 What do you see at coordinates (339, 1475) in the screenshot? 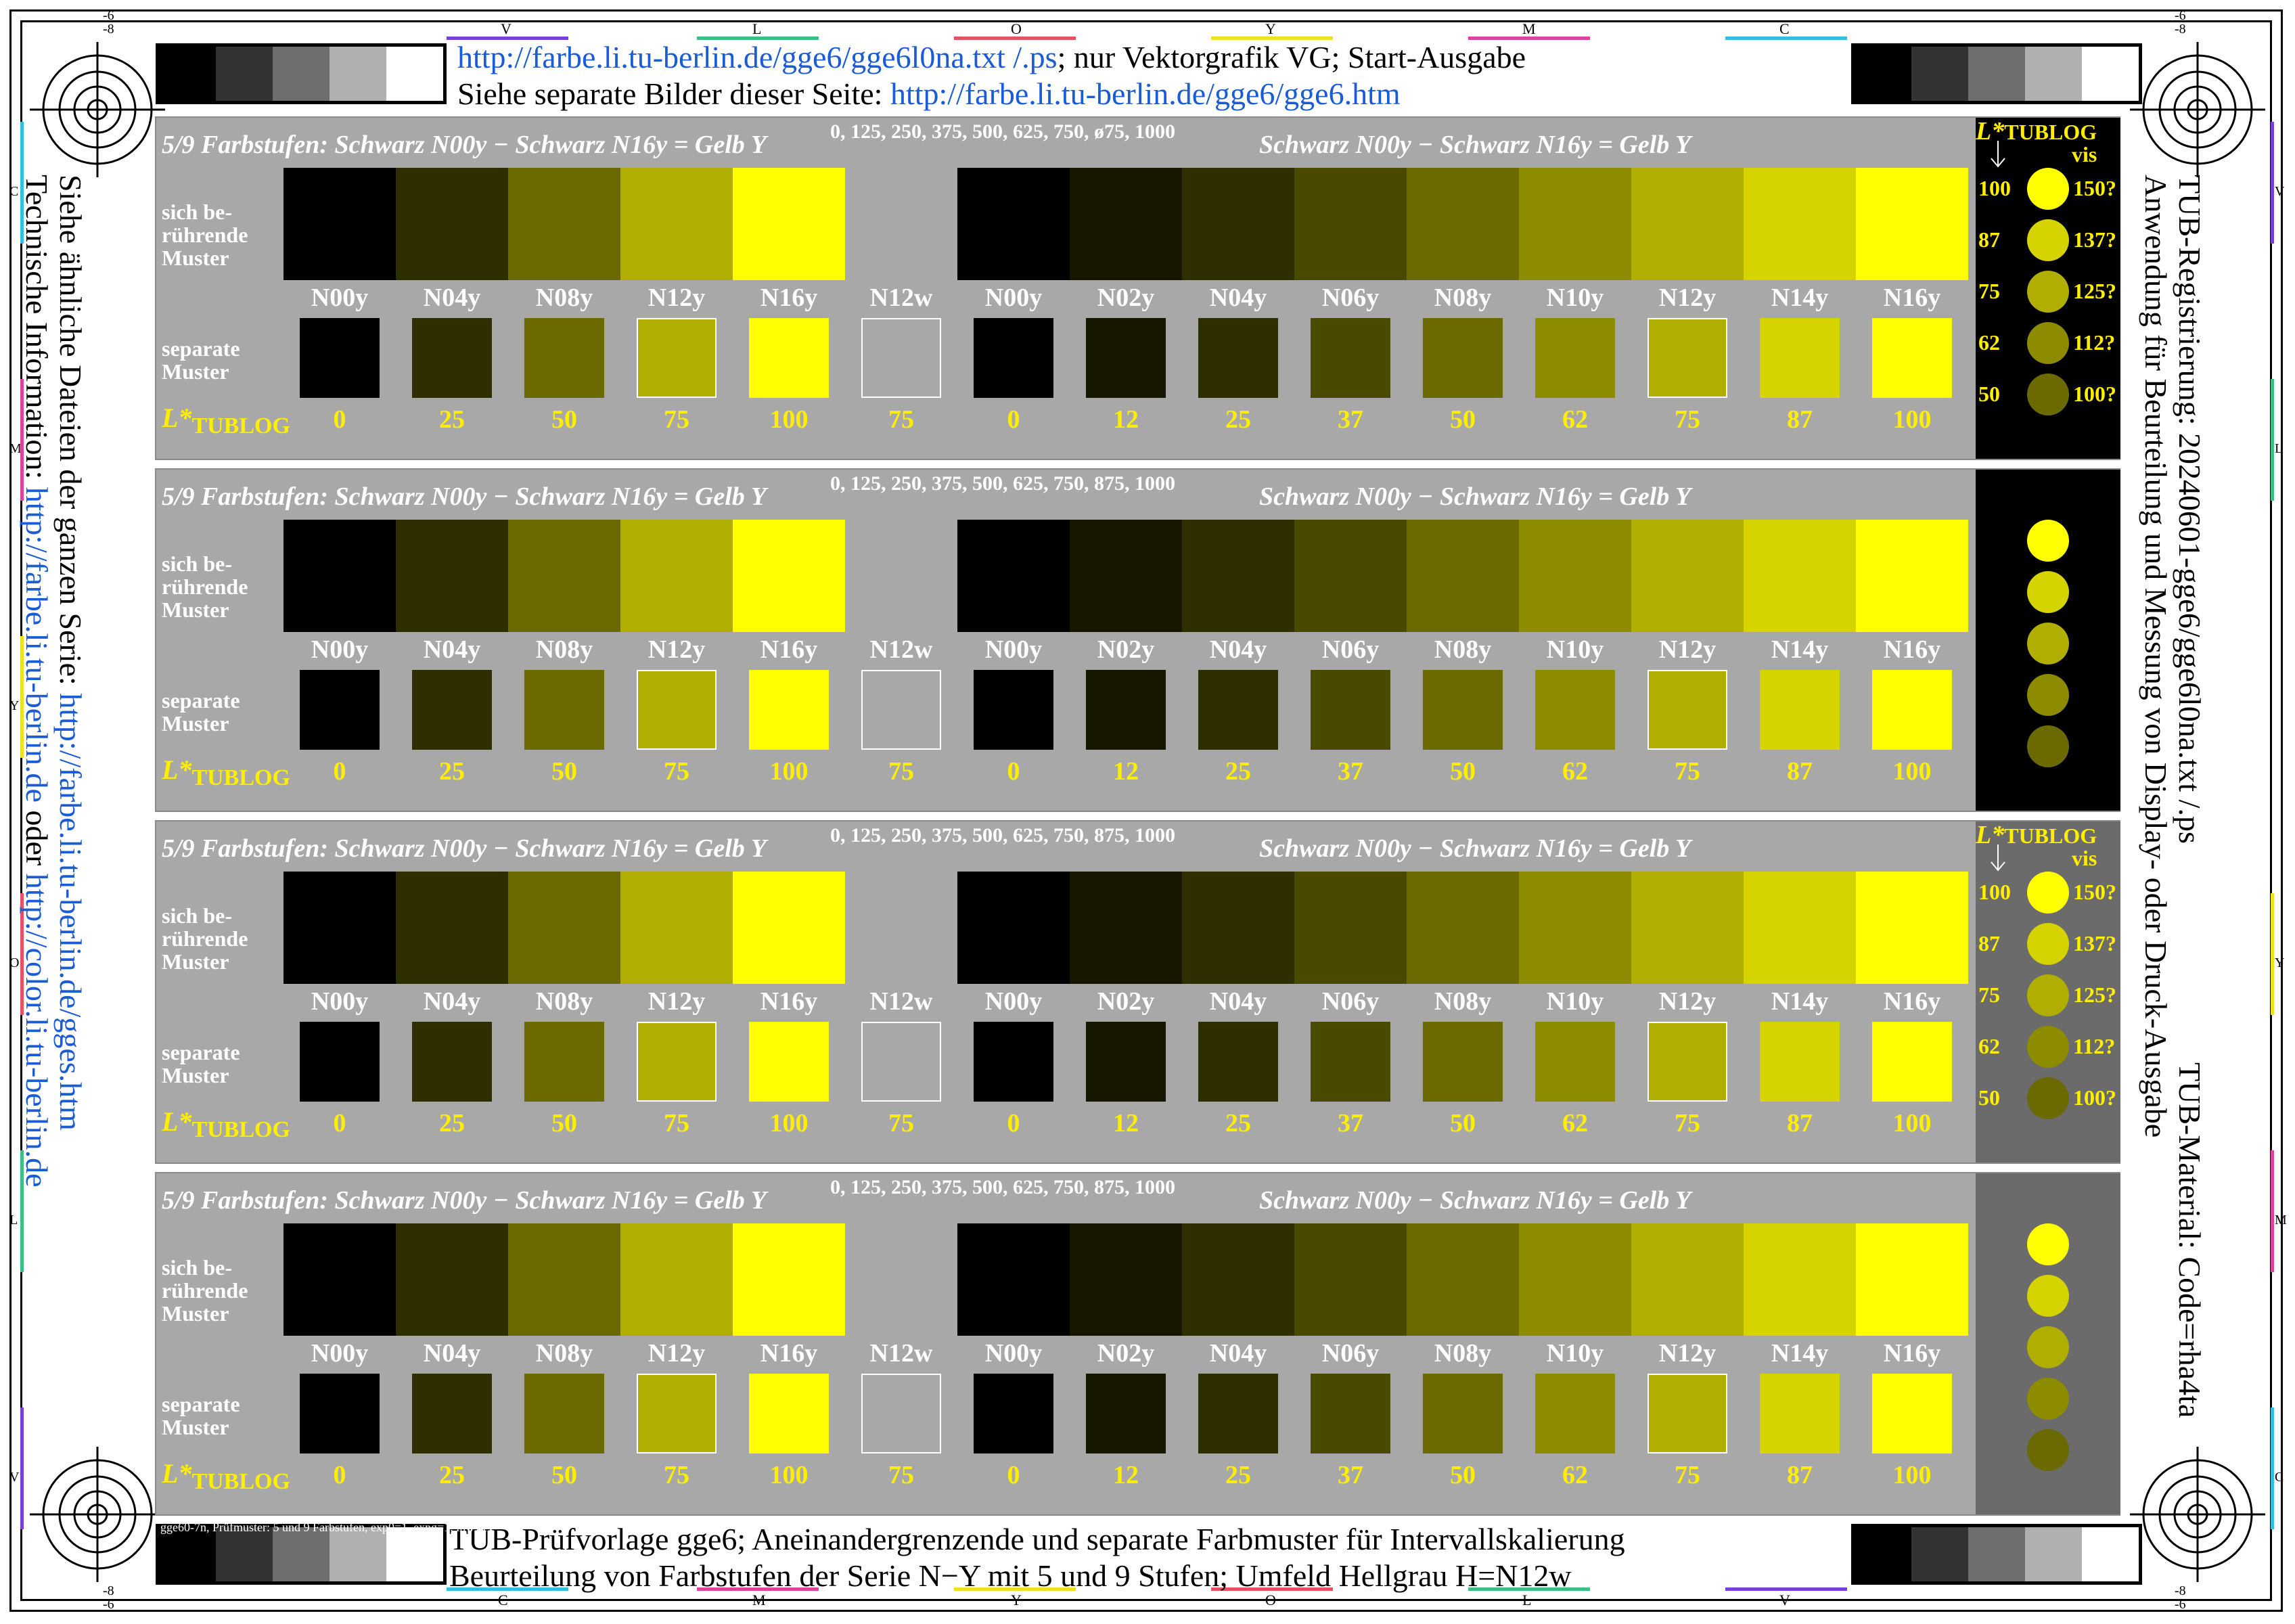
I see `lightness-value: 0` at bounding box center [339, 1475].